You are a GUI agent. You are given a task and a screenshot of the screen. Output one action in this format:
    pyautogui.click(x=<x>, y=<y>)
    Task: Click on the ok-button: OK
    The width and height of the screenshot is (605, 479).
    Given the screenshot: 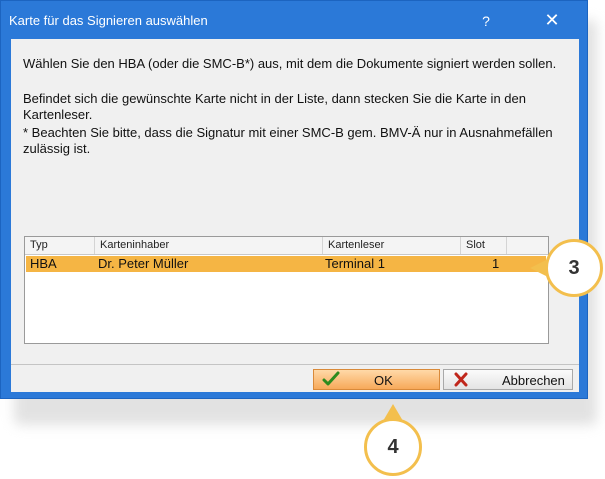 What is the action you would take?
    pyautogui.click(x=376, y=379)
    